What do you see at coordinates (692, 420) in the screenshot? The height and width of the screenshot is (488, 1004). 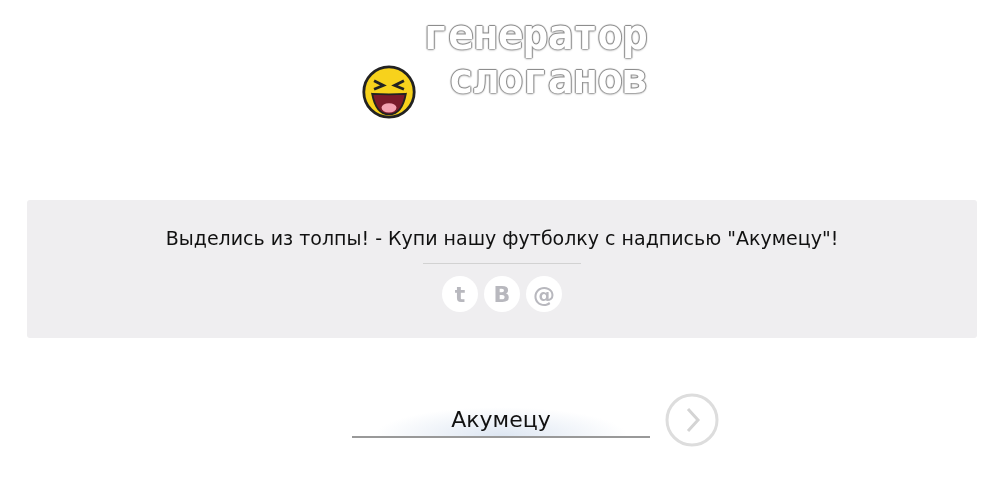 I see `next-button` at bounding box center [692, 420].